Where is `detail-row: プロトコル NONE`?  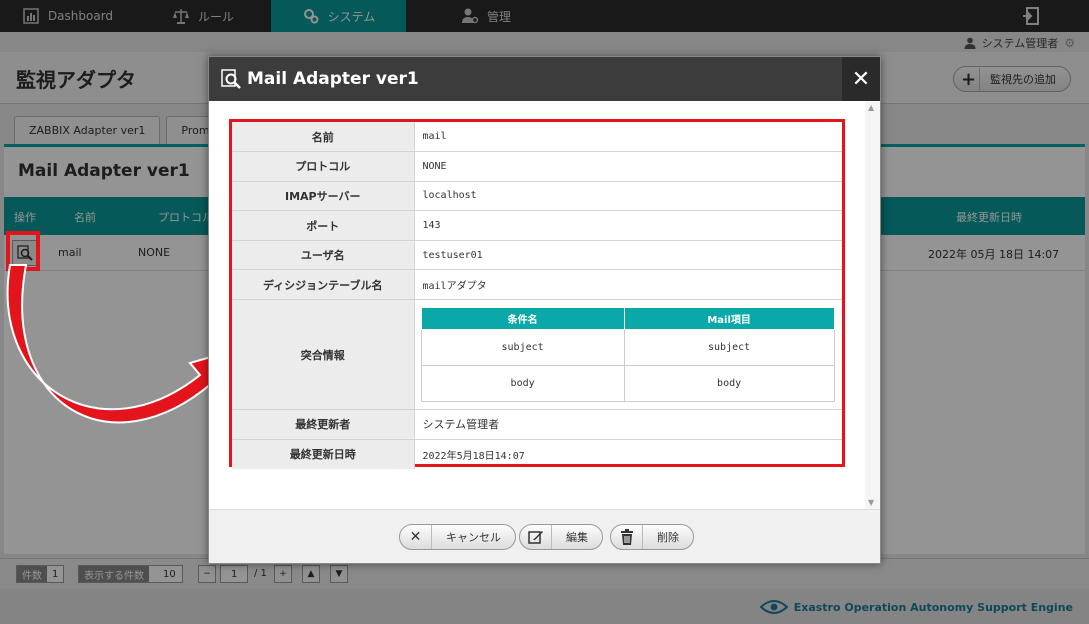 detail-row: プロトコル NONE is located at coordinates (537, 166).